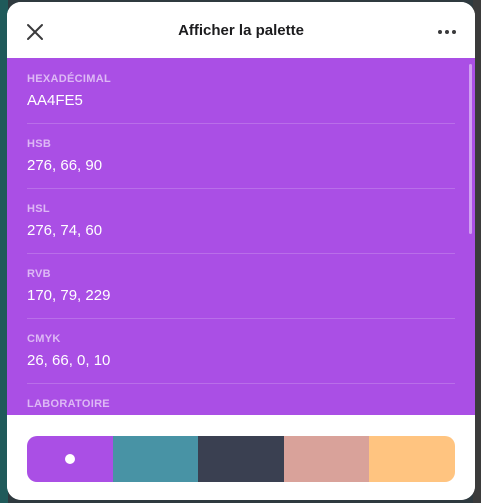  I want to click on detail-label: RVB, so click(39, 274).